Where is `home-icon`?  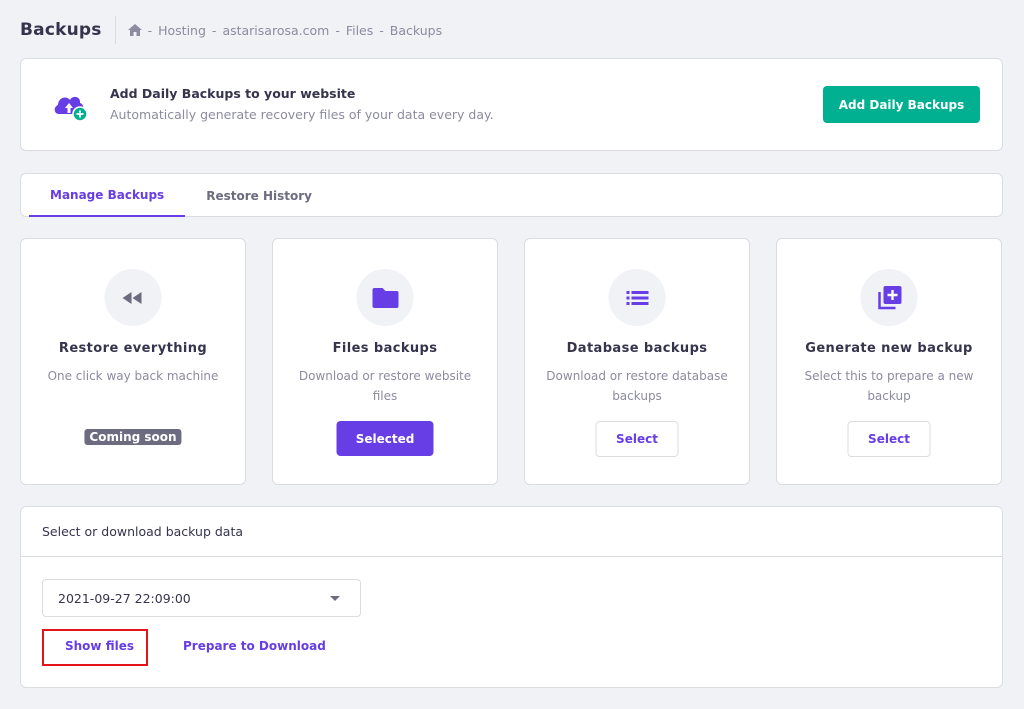
home-icon is located at coordinates (134, 30).